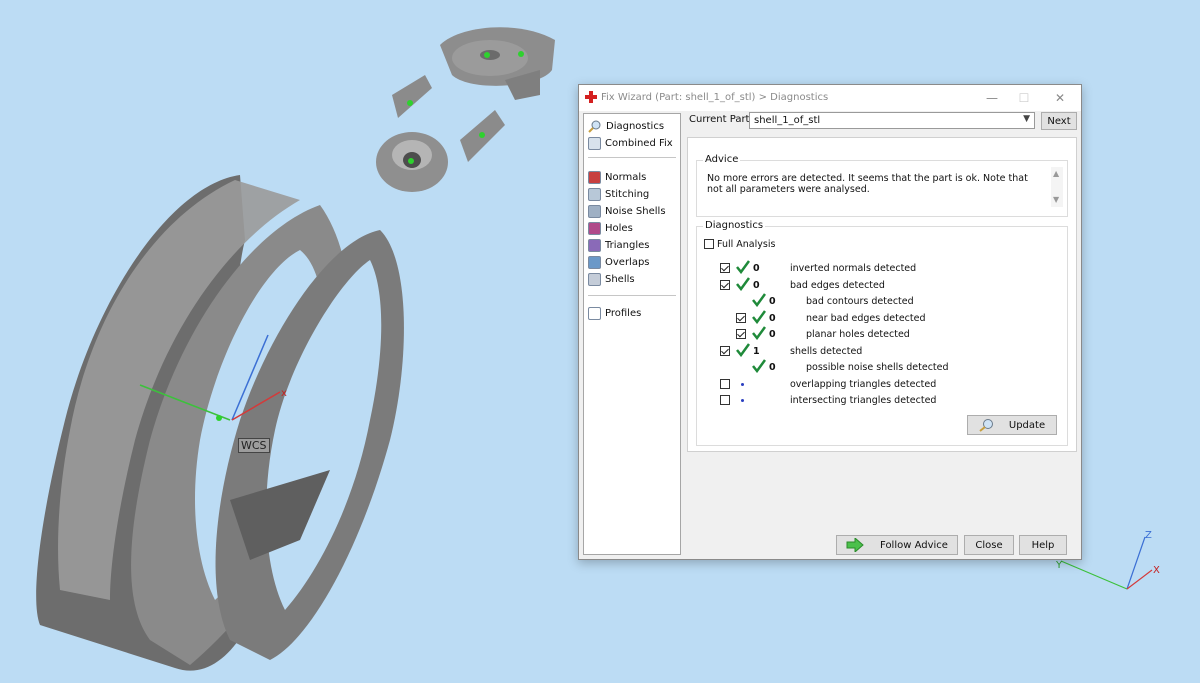  What do you see at coordinates (863, 400) in the screenshot?
I see `intersecting-triangles-label: intersecting triangles detected` at bounding box center [863, 400].